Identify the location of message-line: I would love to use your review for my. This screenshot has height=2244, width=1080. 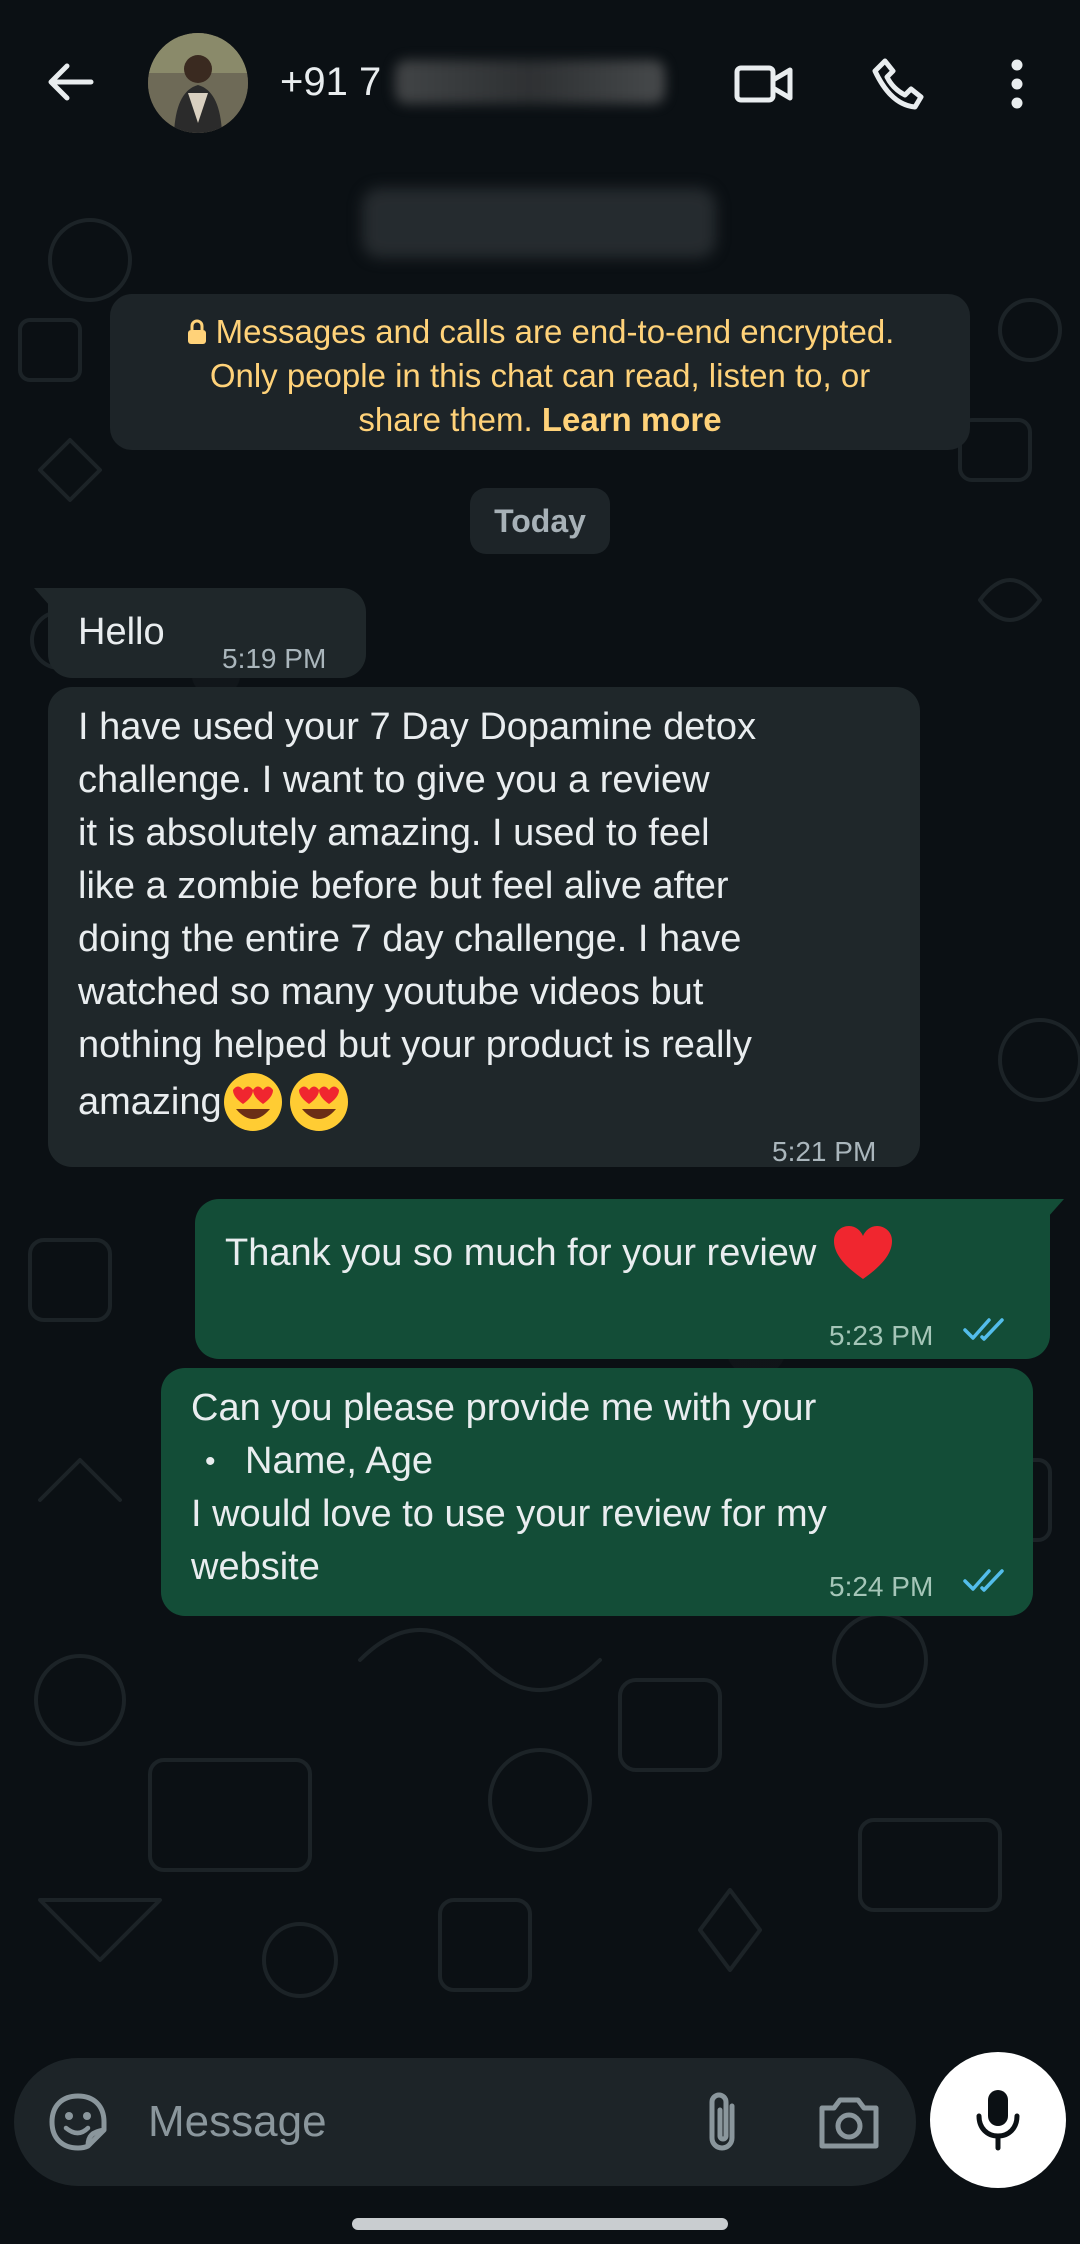
(509, 1514).